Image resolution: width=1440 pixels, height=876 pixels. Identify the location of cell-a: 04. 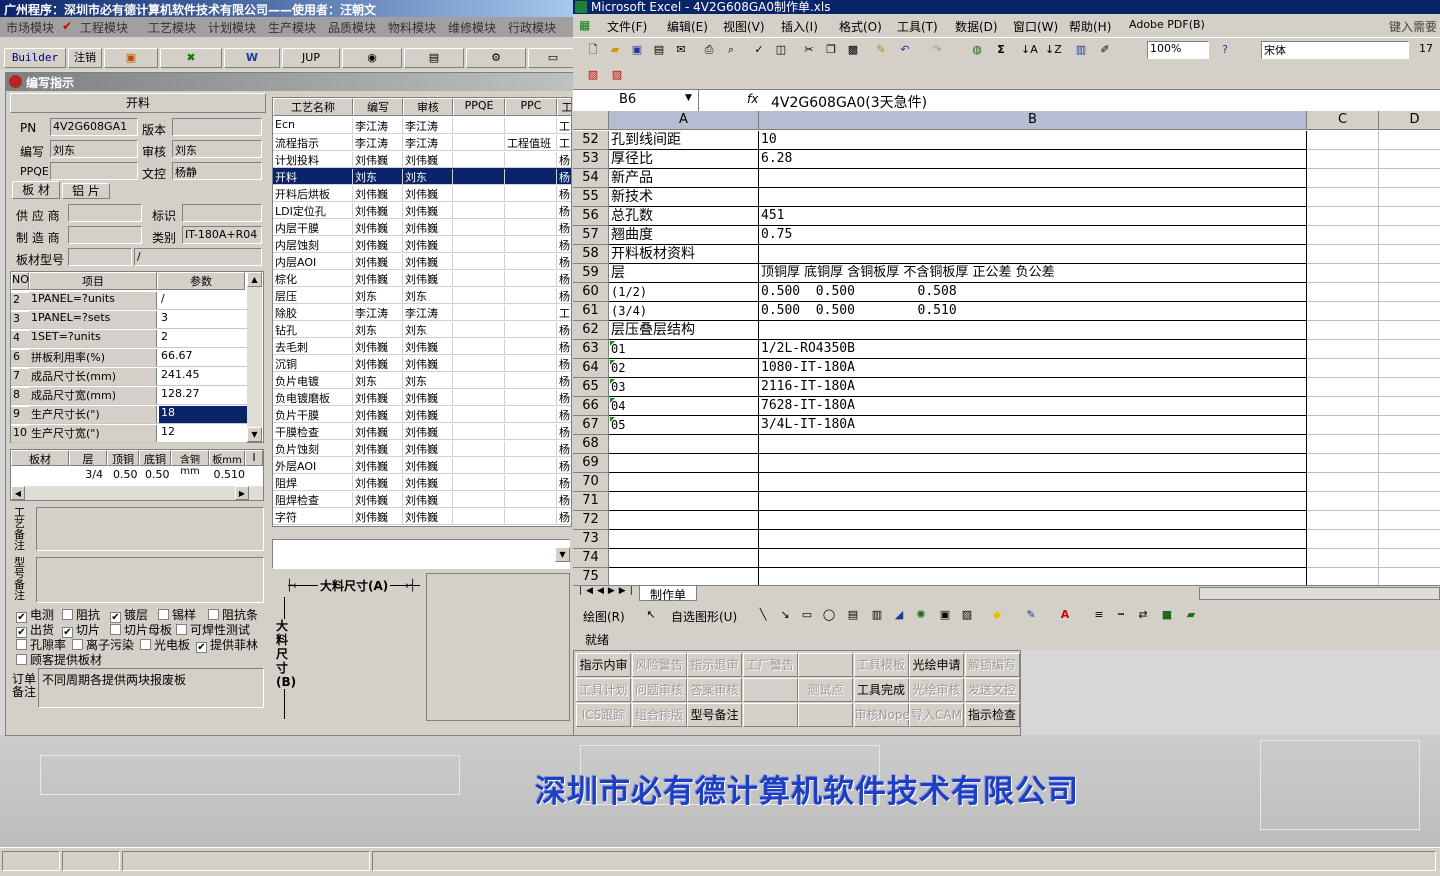
(684, 406).